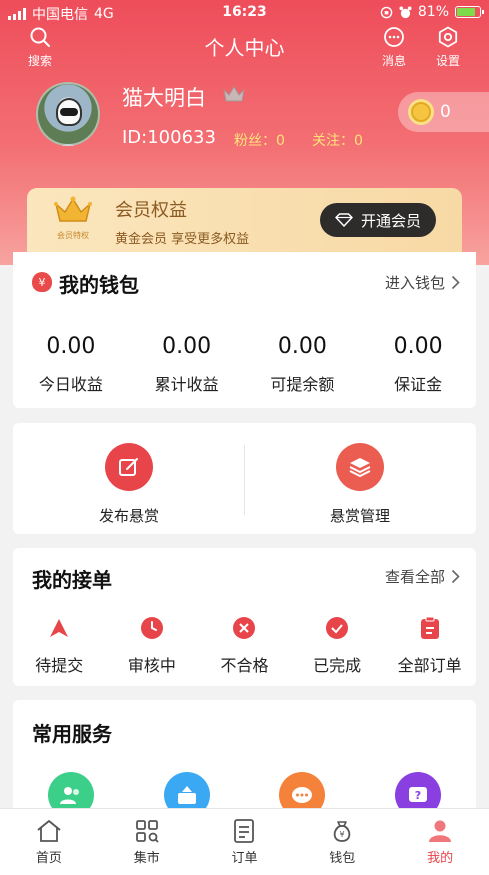 Image resolution: width=489 pixels, height=875 pixels. I want to click on bounty-management-label: 悬赏管理, so click(359, 516).